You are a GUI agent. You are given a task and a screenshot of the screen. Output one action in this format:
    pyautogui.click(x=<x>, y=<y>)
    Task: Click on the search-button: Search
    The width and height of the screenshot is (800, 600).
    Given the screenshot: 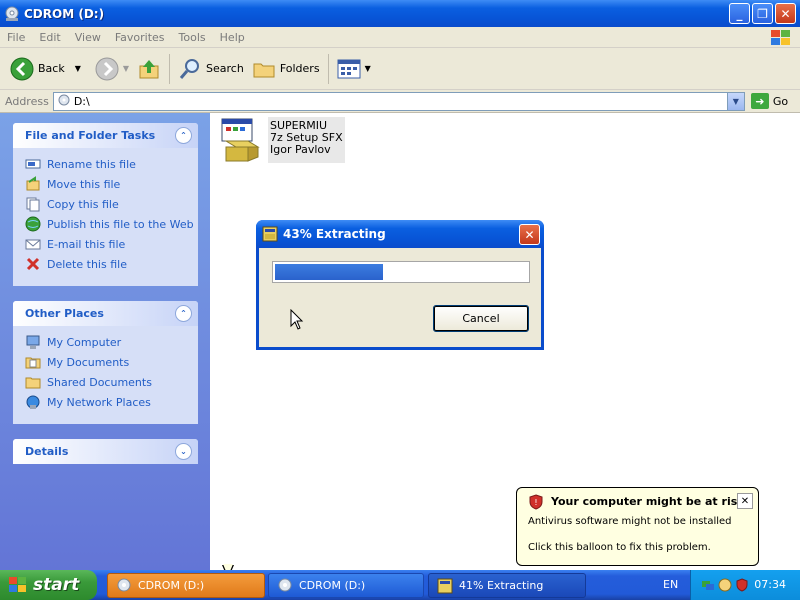 What is the action you would take?
    pyautogui.click(x=211, y=69)
    